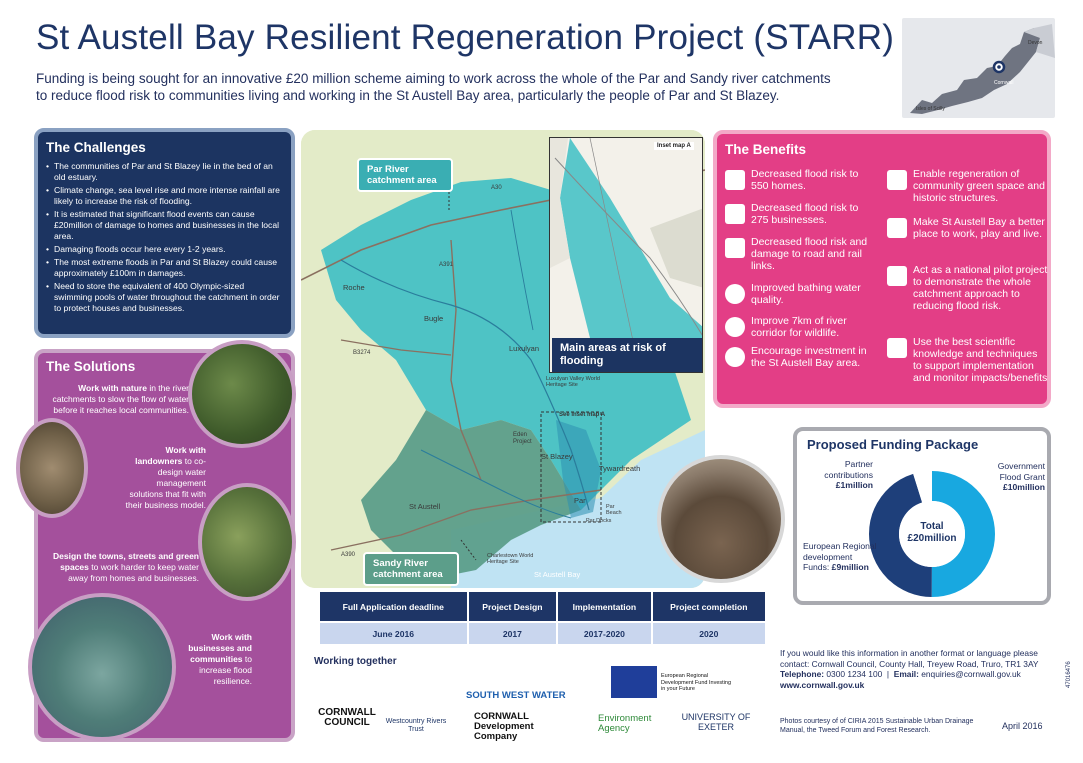 The height and width of the screenshot is (763, 1083). What do you see at coordinates (1004, 83) in the screenshot?
I see `locator-label-cornwall: Cornwall` at bounding box center [1004, 83].